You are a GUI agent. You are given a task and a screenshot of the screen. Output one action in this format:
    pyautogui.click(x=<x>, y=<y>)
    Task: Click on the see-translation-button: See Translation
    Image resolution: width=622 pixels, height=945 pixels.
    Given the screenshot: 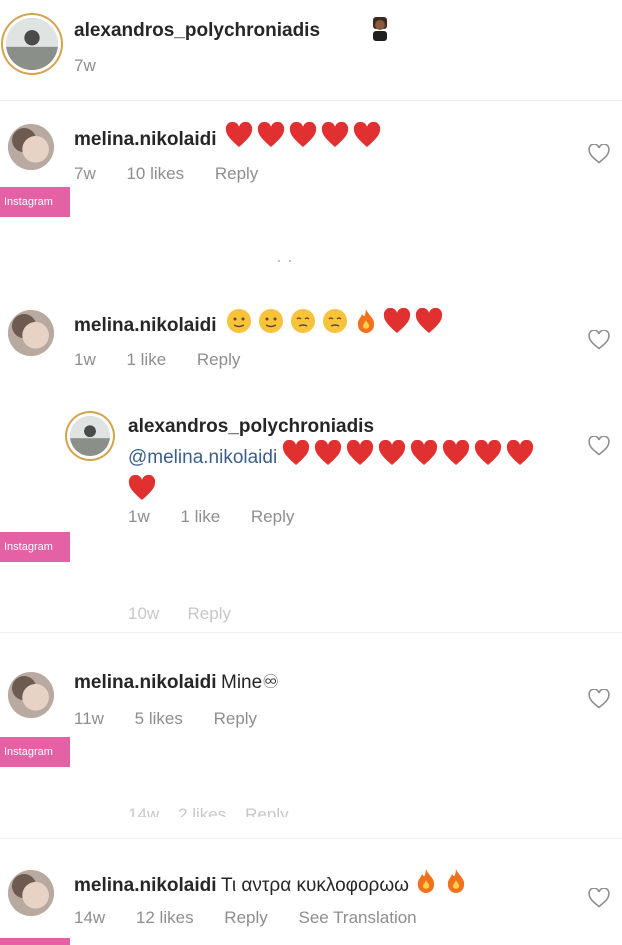 What is the action you would take?
    pyautogui.click(x=358, y=917)
    